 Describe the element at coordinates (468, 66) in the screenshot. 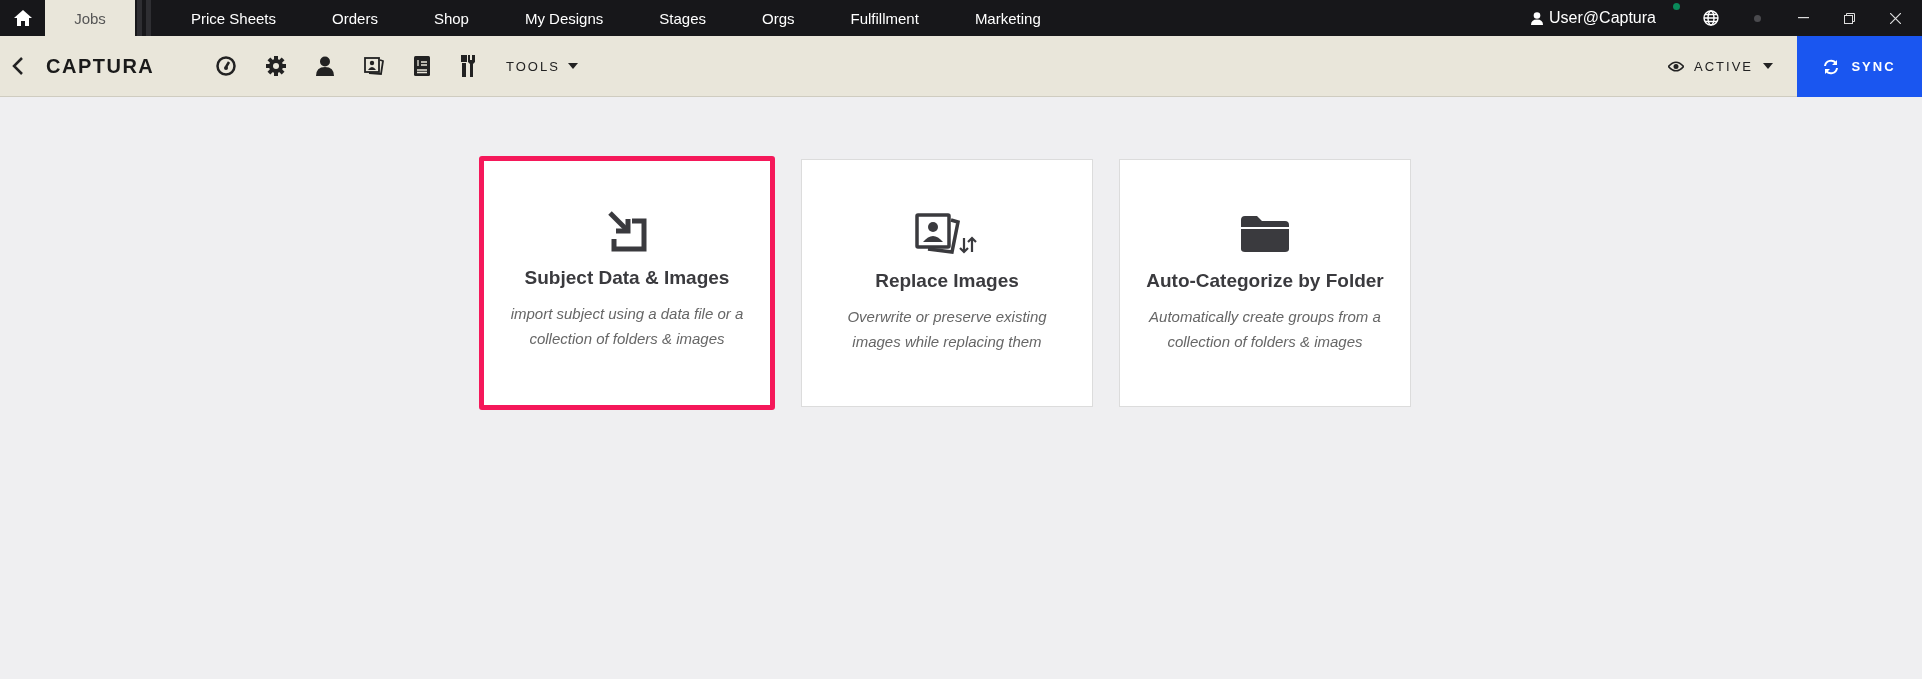

I see `tools-icon` at that location.